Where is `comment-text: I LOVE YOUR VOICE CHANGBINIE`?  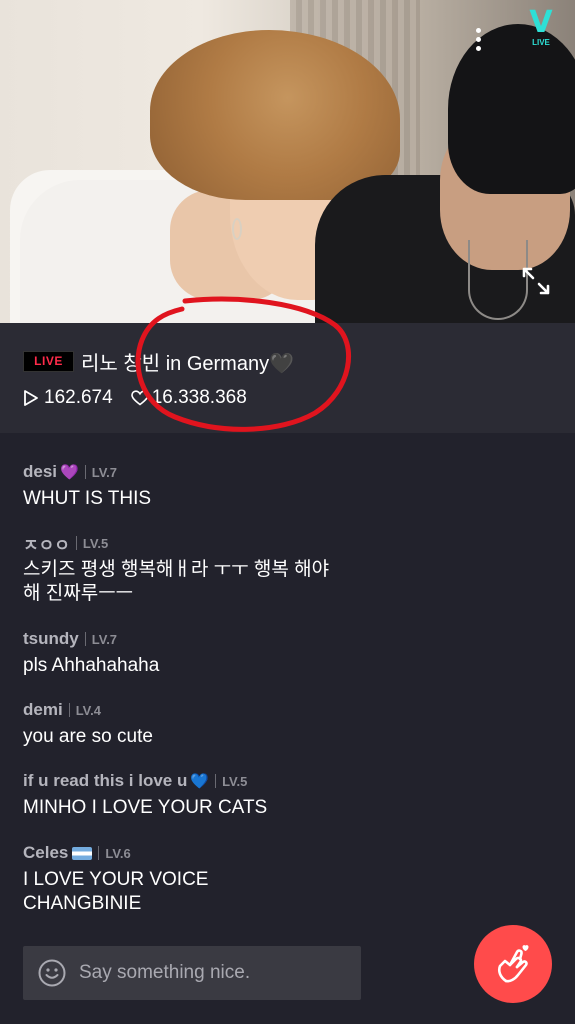 comment-text: I LOVE YOUR VOICE CHANGBINIE is located at coordinates (116, 891).